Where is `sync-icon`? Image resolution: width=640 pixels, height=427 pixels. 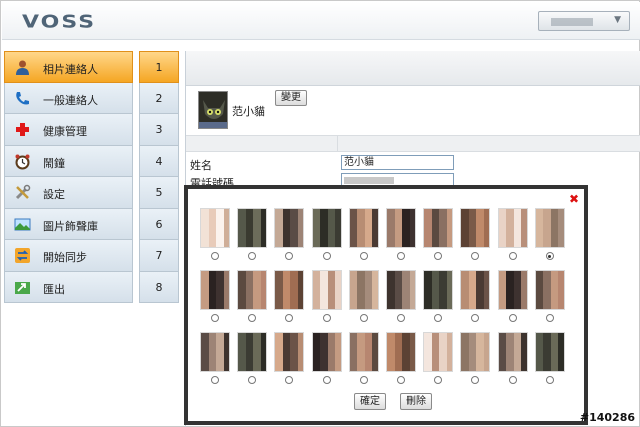
sync-icon is located at coordinates (22, 255).